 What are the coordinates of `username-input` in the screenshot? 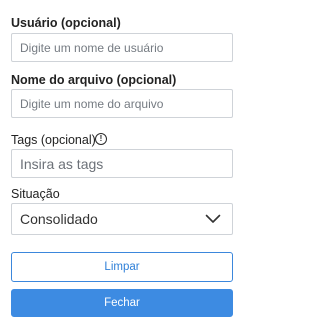 It's located at (122, 47).